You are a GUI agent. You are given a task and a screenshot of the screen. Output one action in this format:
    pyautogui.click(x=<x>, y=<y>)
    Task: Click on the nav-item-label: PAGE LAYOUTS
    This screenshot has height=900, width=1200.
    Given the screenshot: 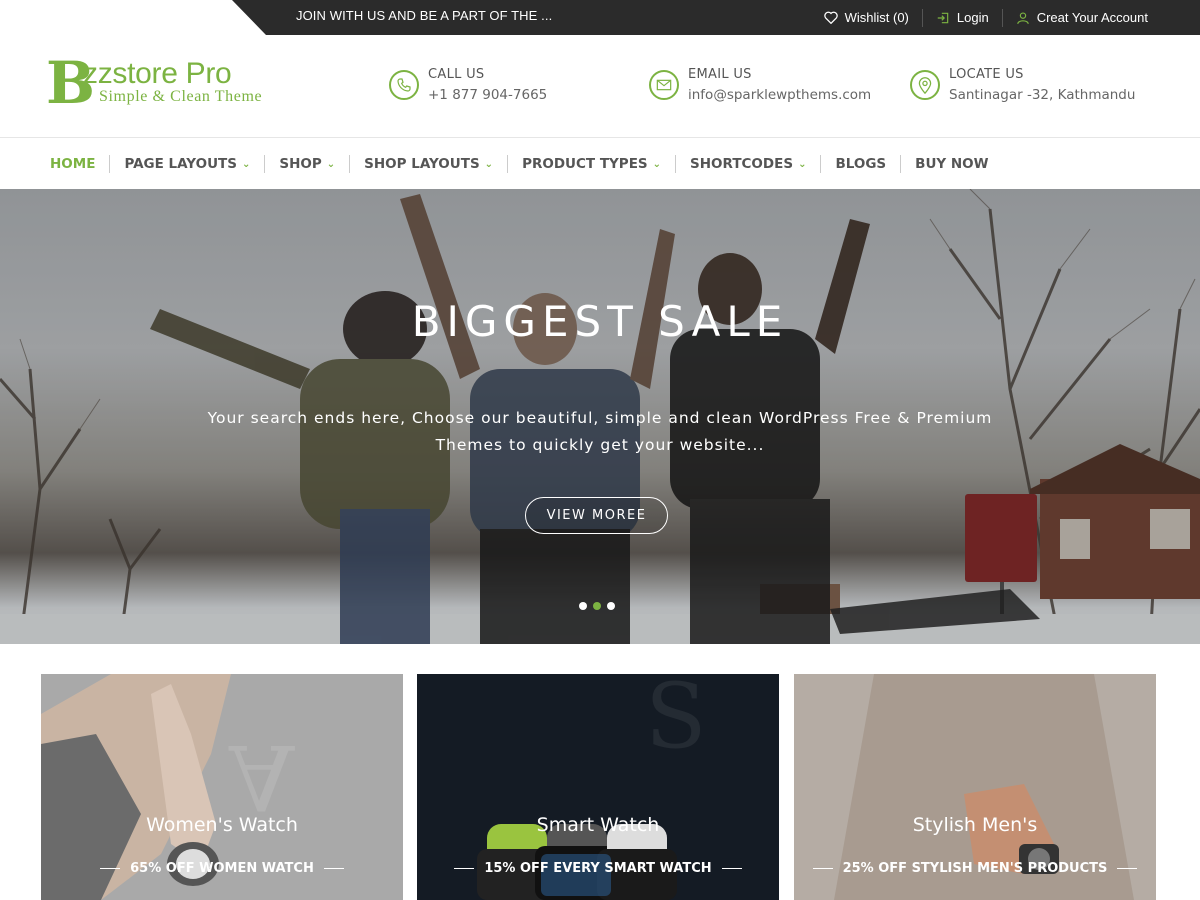 What is the action you would take?
    pyautogui.click(x=180, y=164)
    